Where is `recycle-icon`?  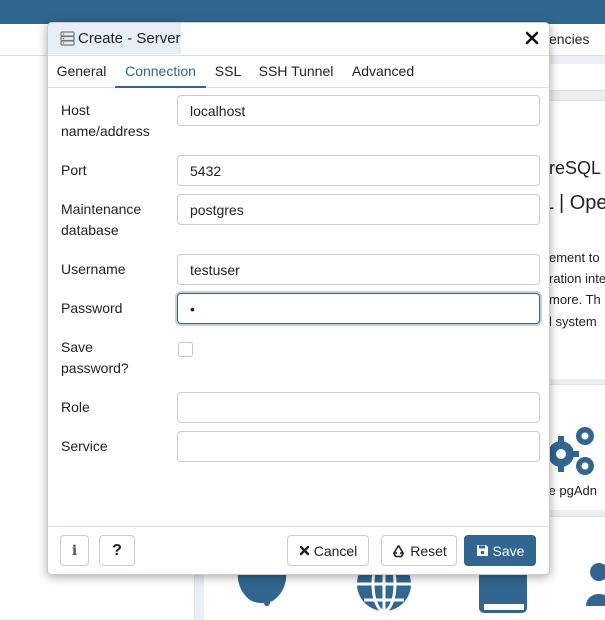 recycle-icon is located at coordinates (398, 551).